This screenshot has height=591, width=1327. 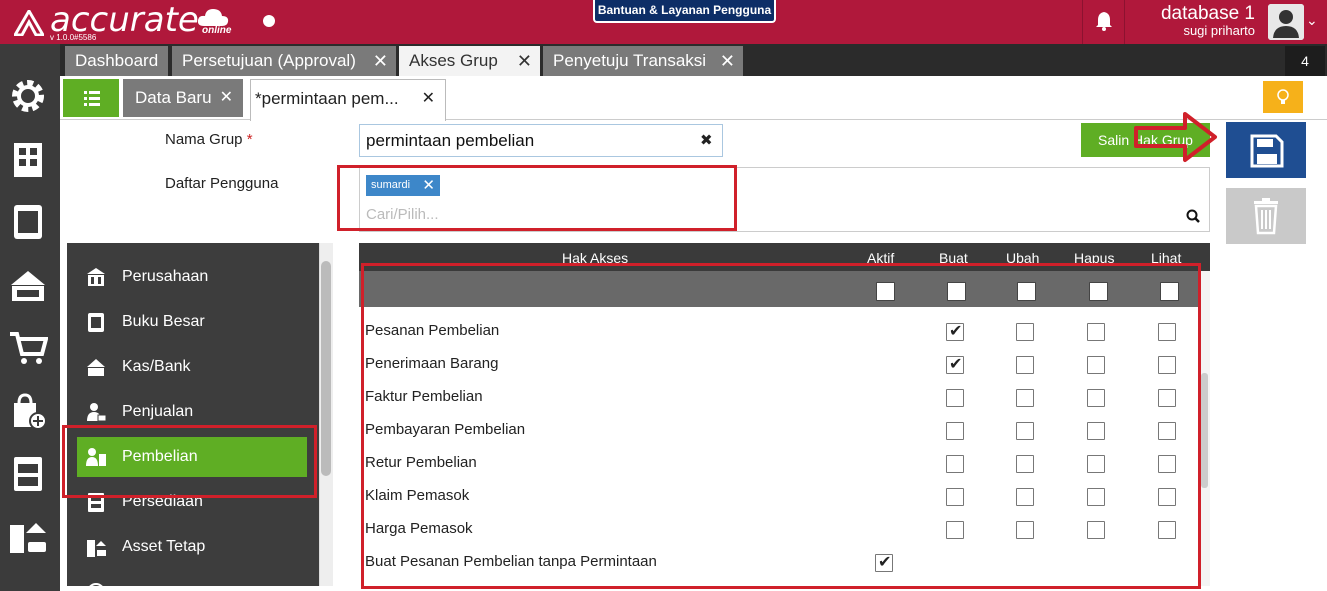 I want to click on database-name: database 1, so click(x=1208, y=14).